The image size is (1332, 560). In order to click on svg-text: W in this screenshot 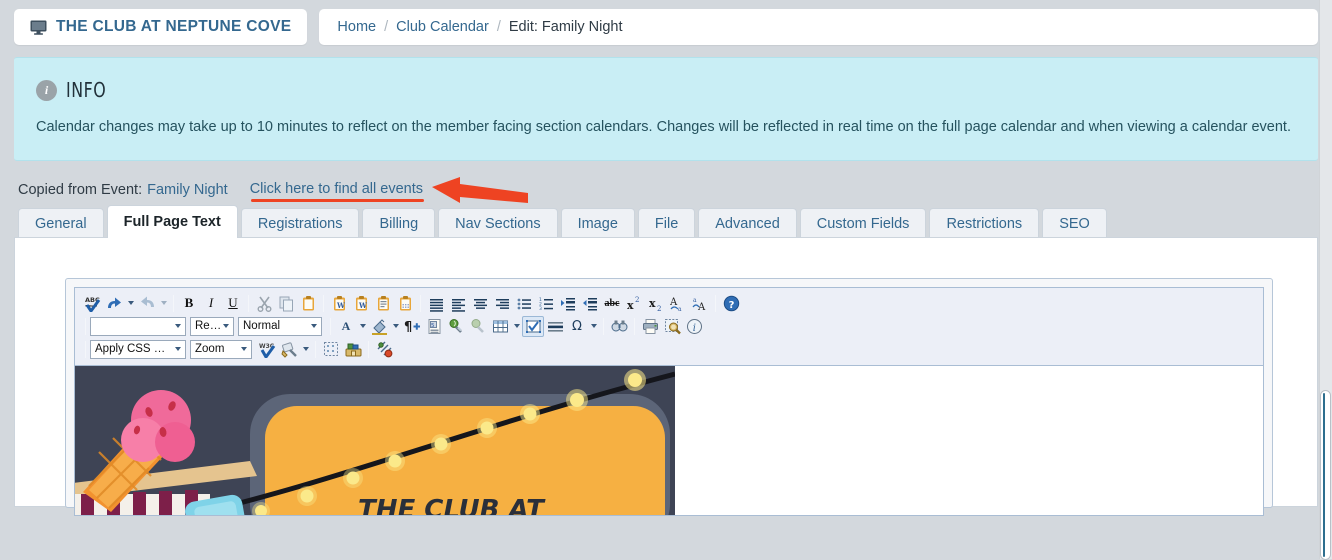, I will do `click(340, 305)`.